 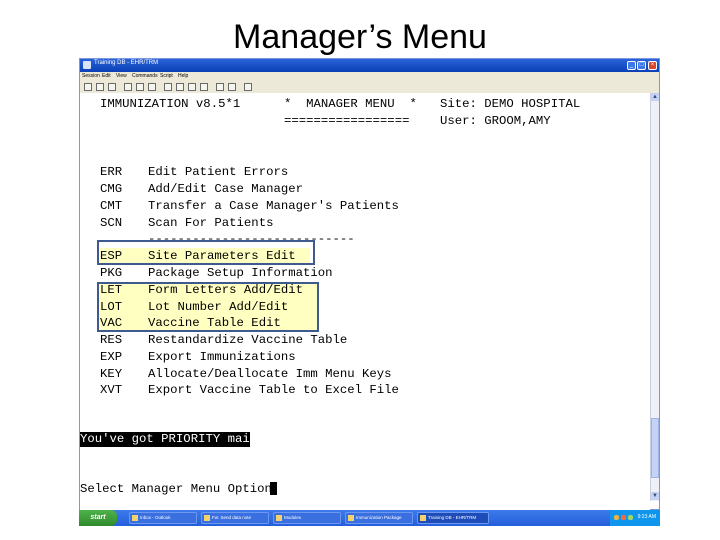 I want to click on menu-code: XVT, so click(x=111, y=390).